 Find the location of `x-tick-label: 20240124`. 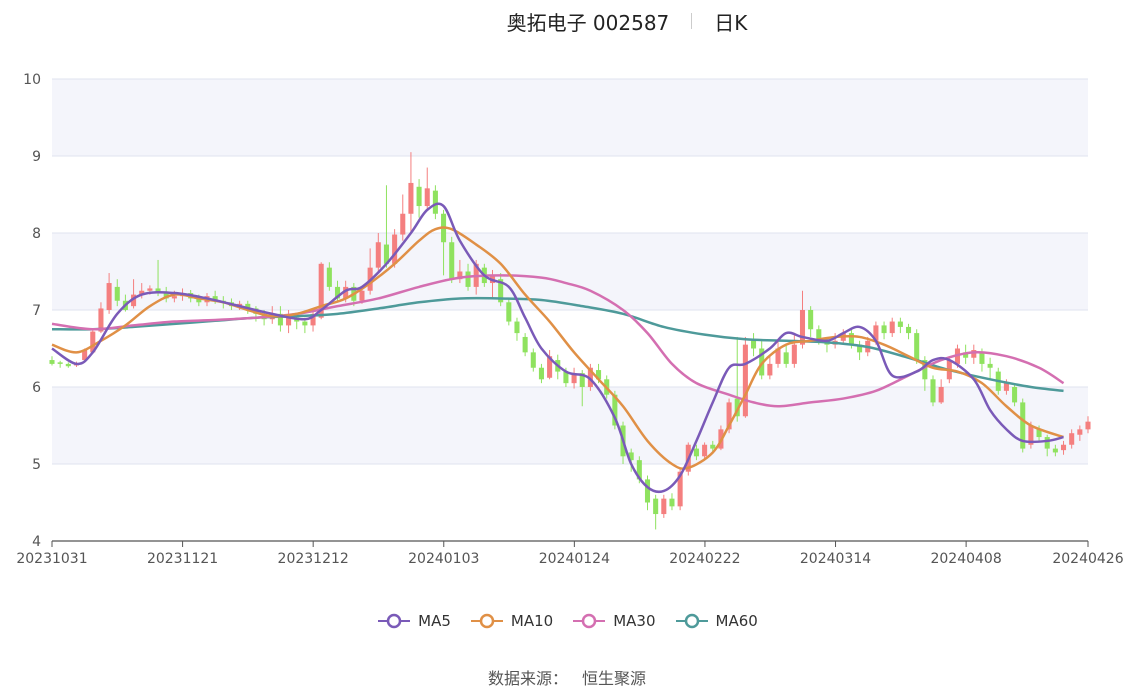

x-tick-label: 20240124 is located at coordinates (574, 559).